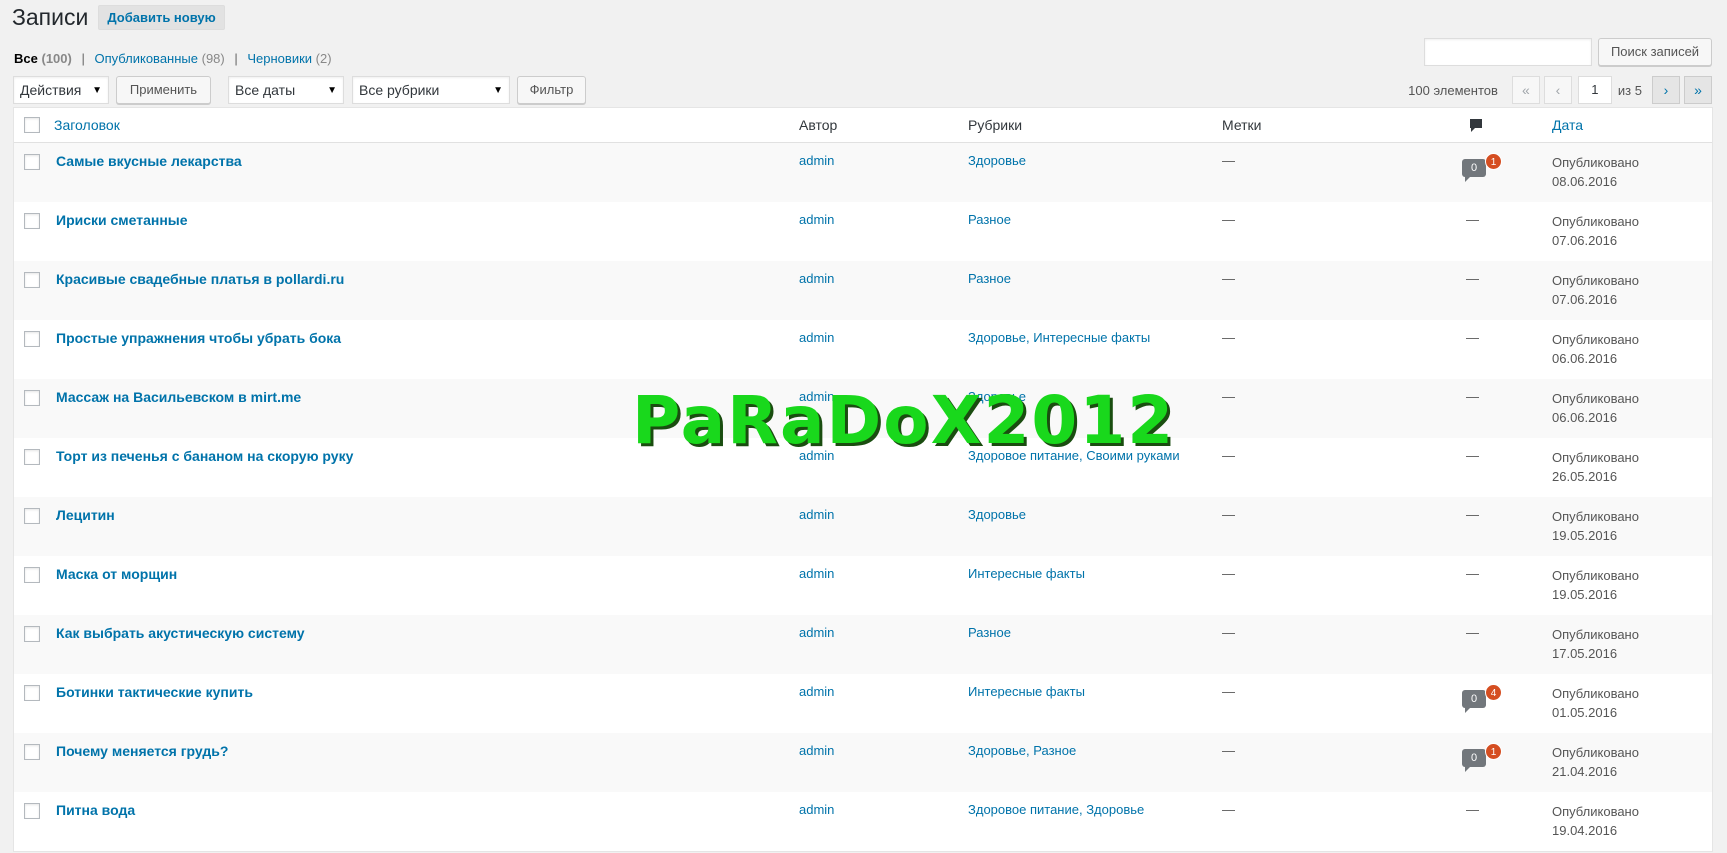 This screenshot has height=853, width=1727. Describe the element at coordinates (1476, 127) in the screenshot. I see `comment-bubble-icon` at that location.